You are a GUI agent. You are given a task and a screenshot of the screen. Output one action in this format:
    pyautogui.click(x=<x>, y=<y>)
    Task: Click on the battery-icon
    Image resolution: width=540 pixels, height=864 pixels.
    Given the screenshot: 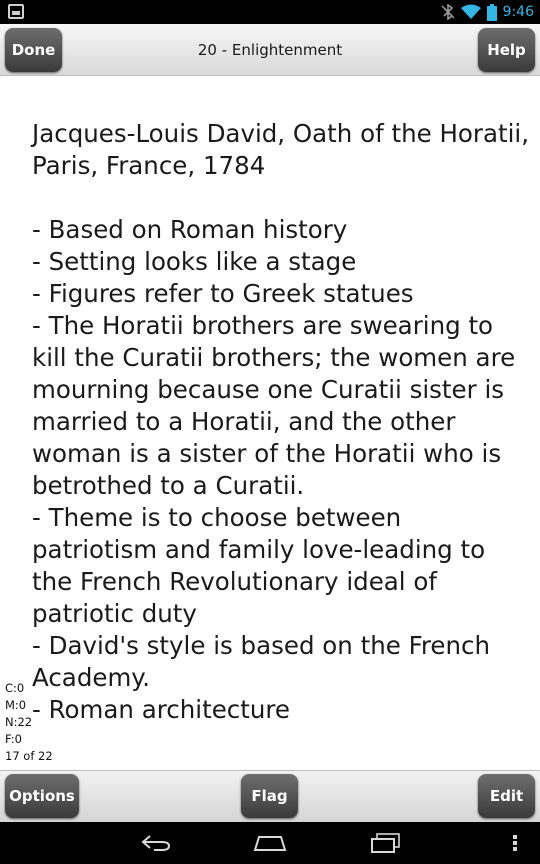 What is the action you would take?
    pyautogui.click(x=491, y=12)
    